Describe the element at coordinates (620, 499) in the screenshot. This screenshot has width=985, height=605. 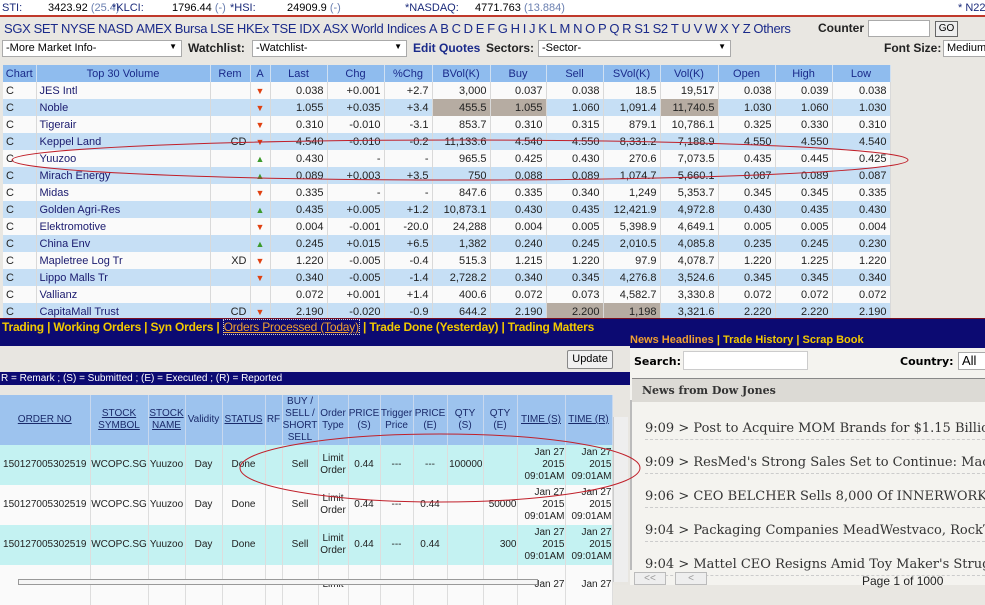
I see `orders-scrollbar` at that location.